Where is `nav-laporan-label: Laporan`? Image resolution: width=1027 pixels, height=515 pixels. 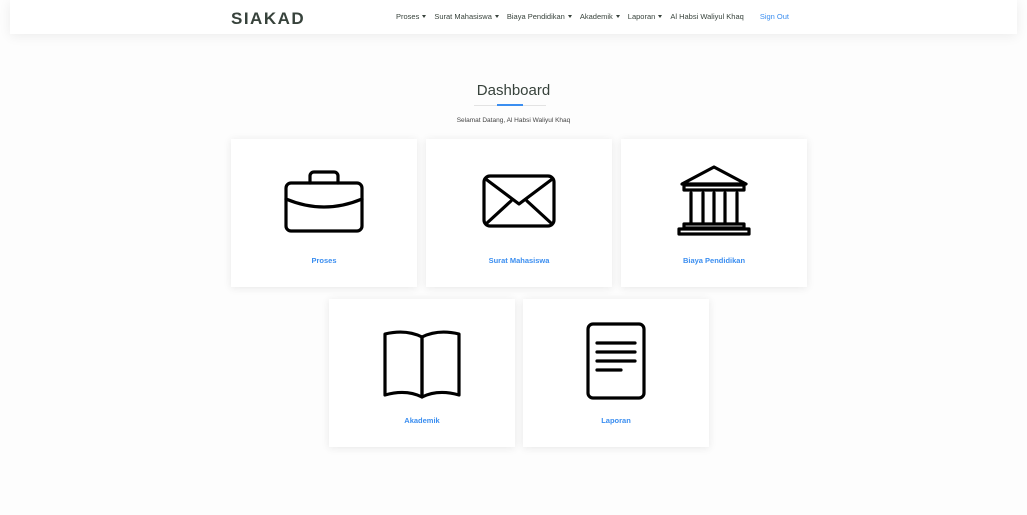
nav-laporan-label: Laporan is located at coordinates (641, 16).